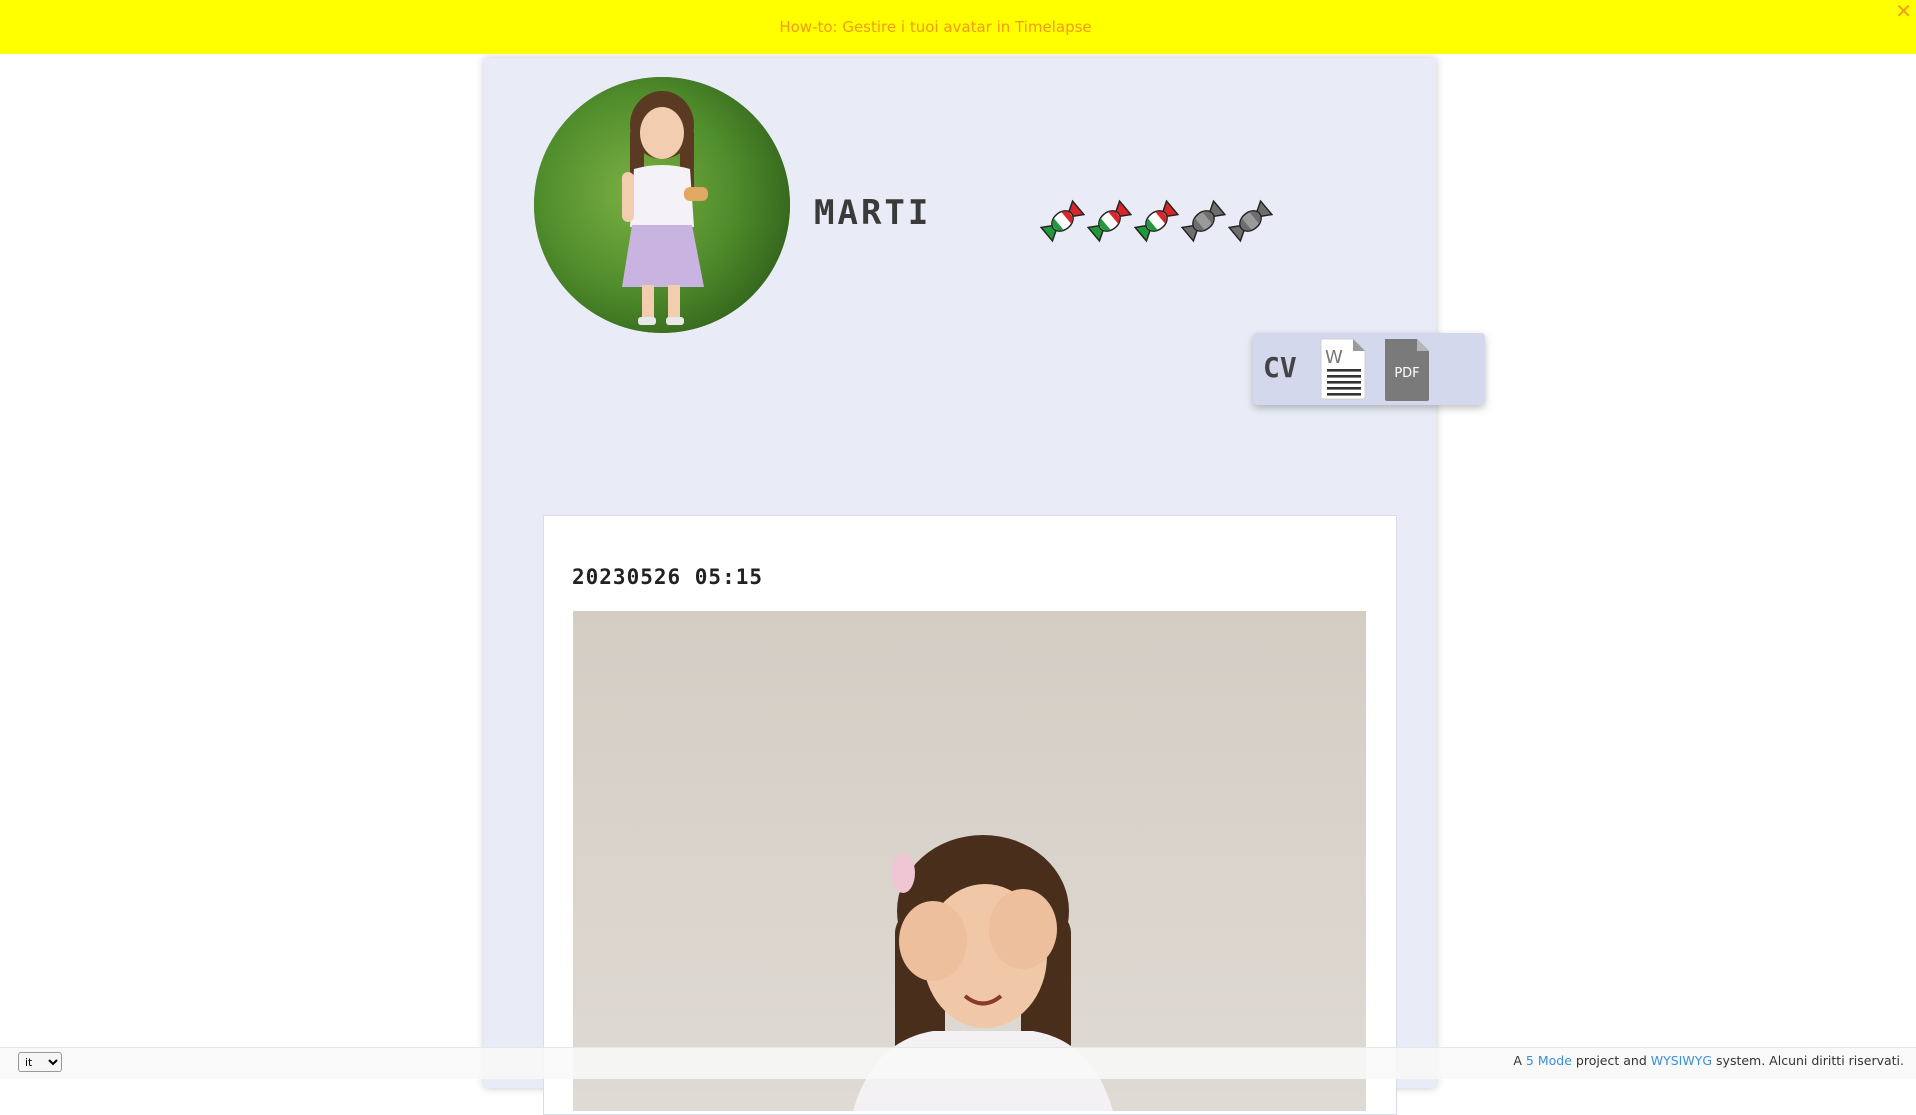 The width and height of the screenshot is (1916, 1115). I want to click on candy-rating, so click(1156, 221).